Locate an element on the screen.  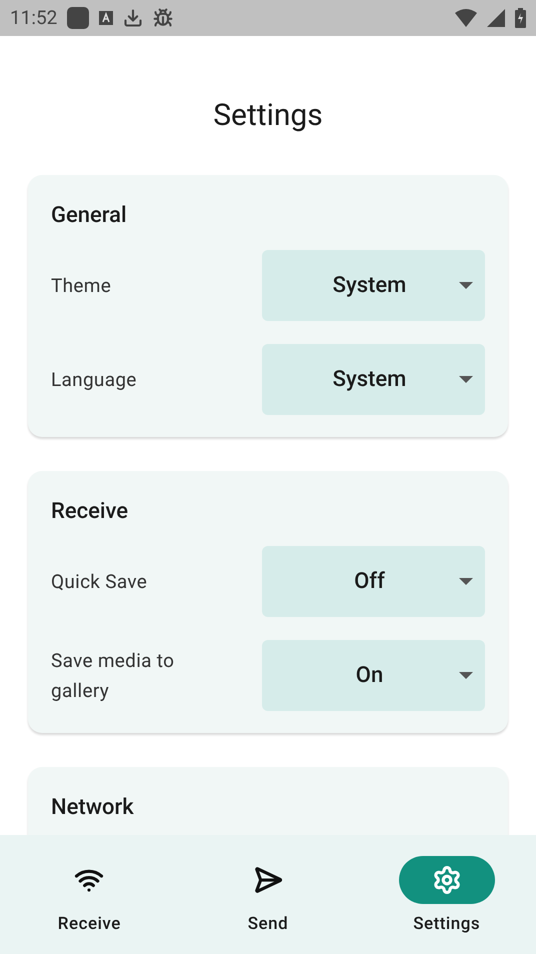
bug-icon is located at coordinates (163, 18).